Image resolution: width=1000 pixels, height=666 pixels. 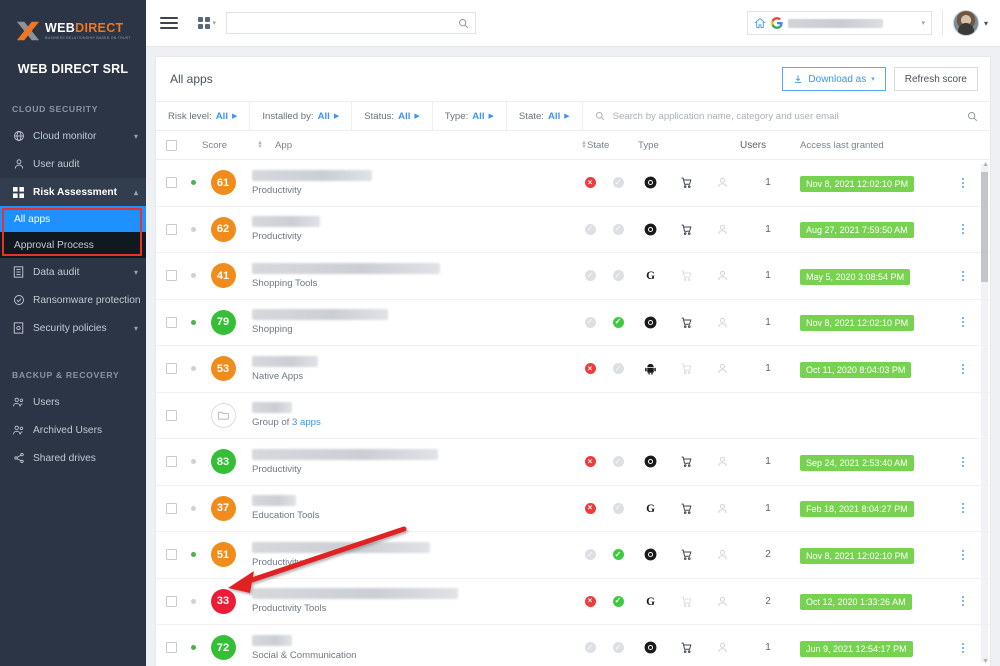 What do you see at coordinates (411, 647) in the screenshot?
I see `app-cell: Social & Communication` at bounding box center [411, 647].